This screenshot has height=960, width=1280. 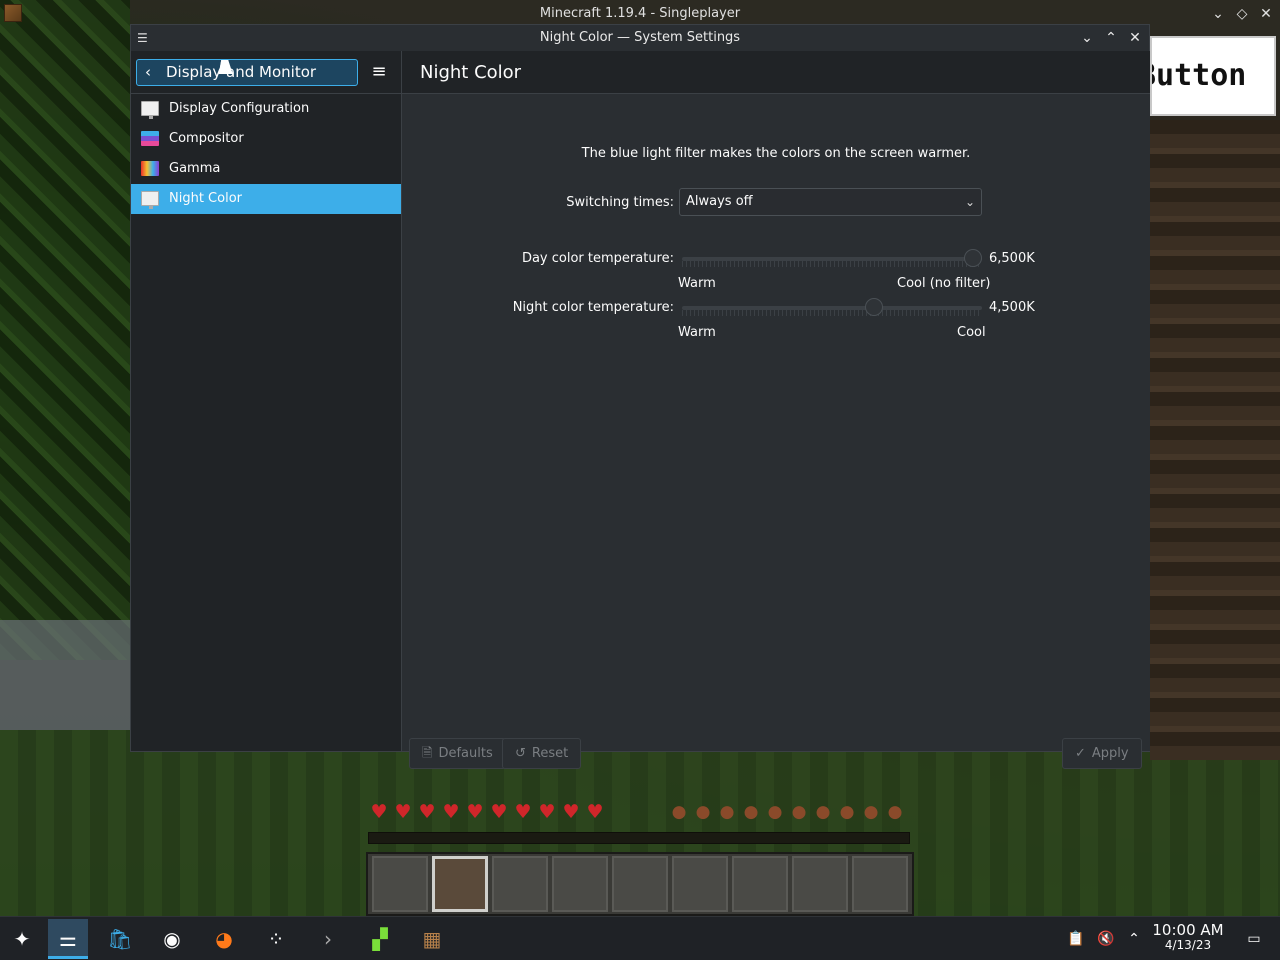 I want to click on compositor-icon, so click(x=150, y=138).